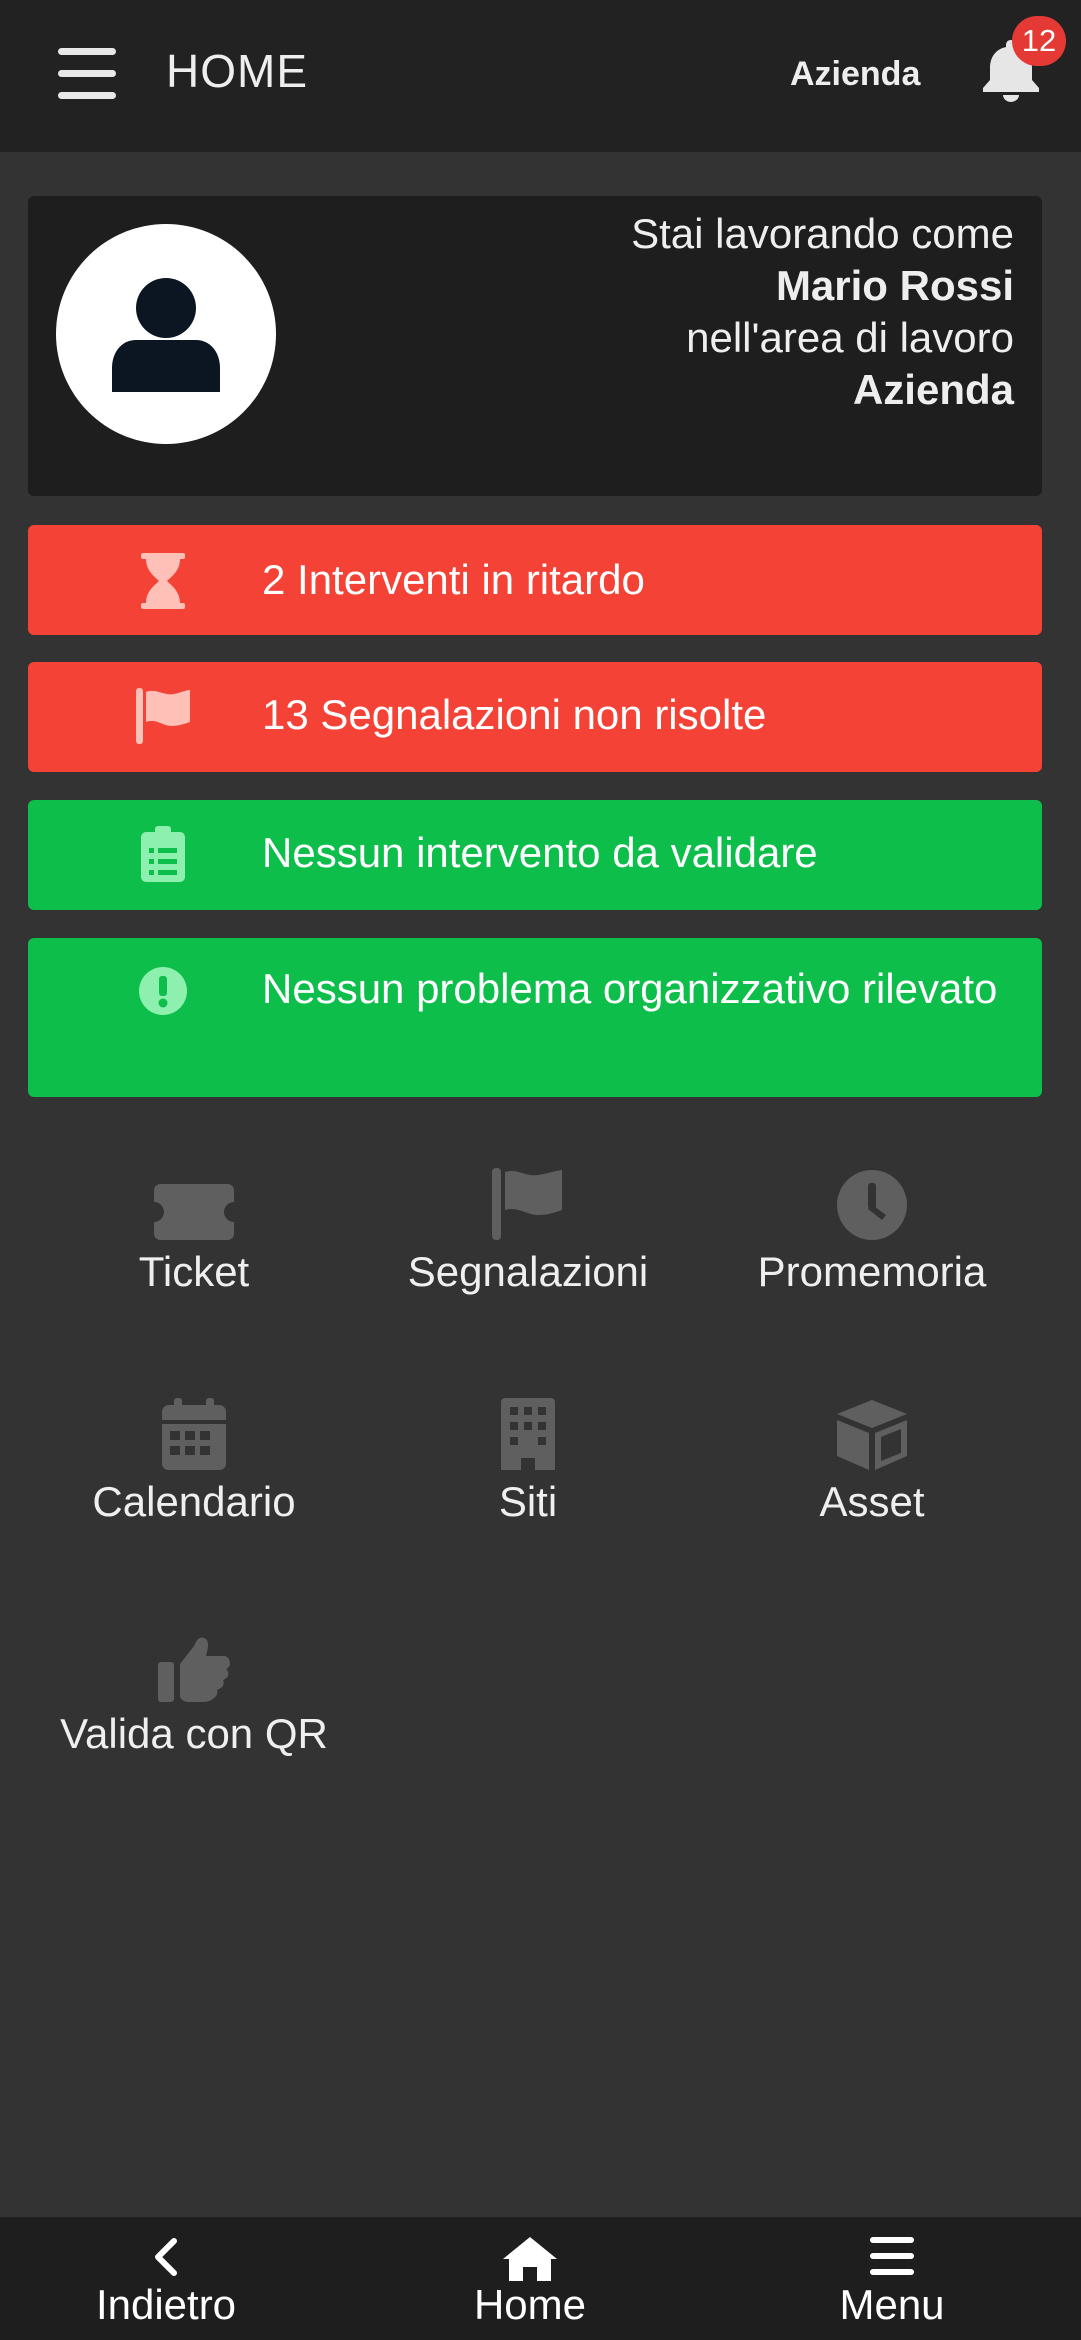 The image size is (1081, 2340). What do you see at coordinates (163, 856) in the screenshot?
I see `clipboard-icon` at bounding box center [163, 856].